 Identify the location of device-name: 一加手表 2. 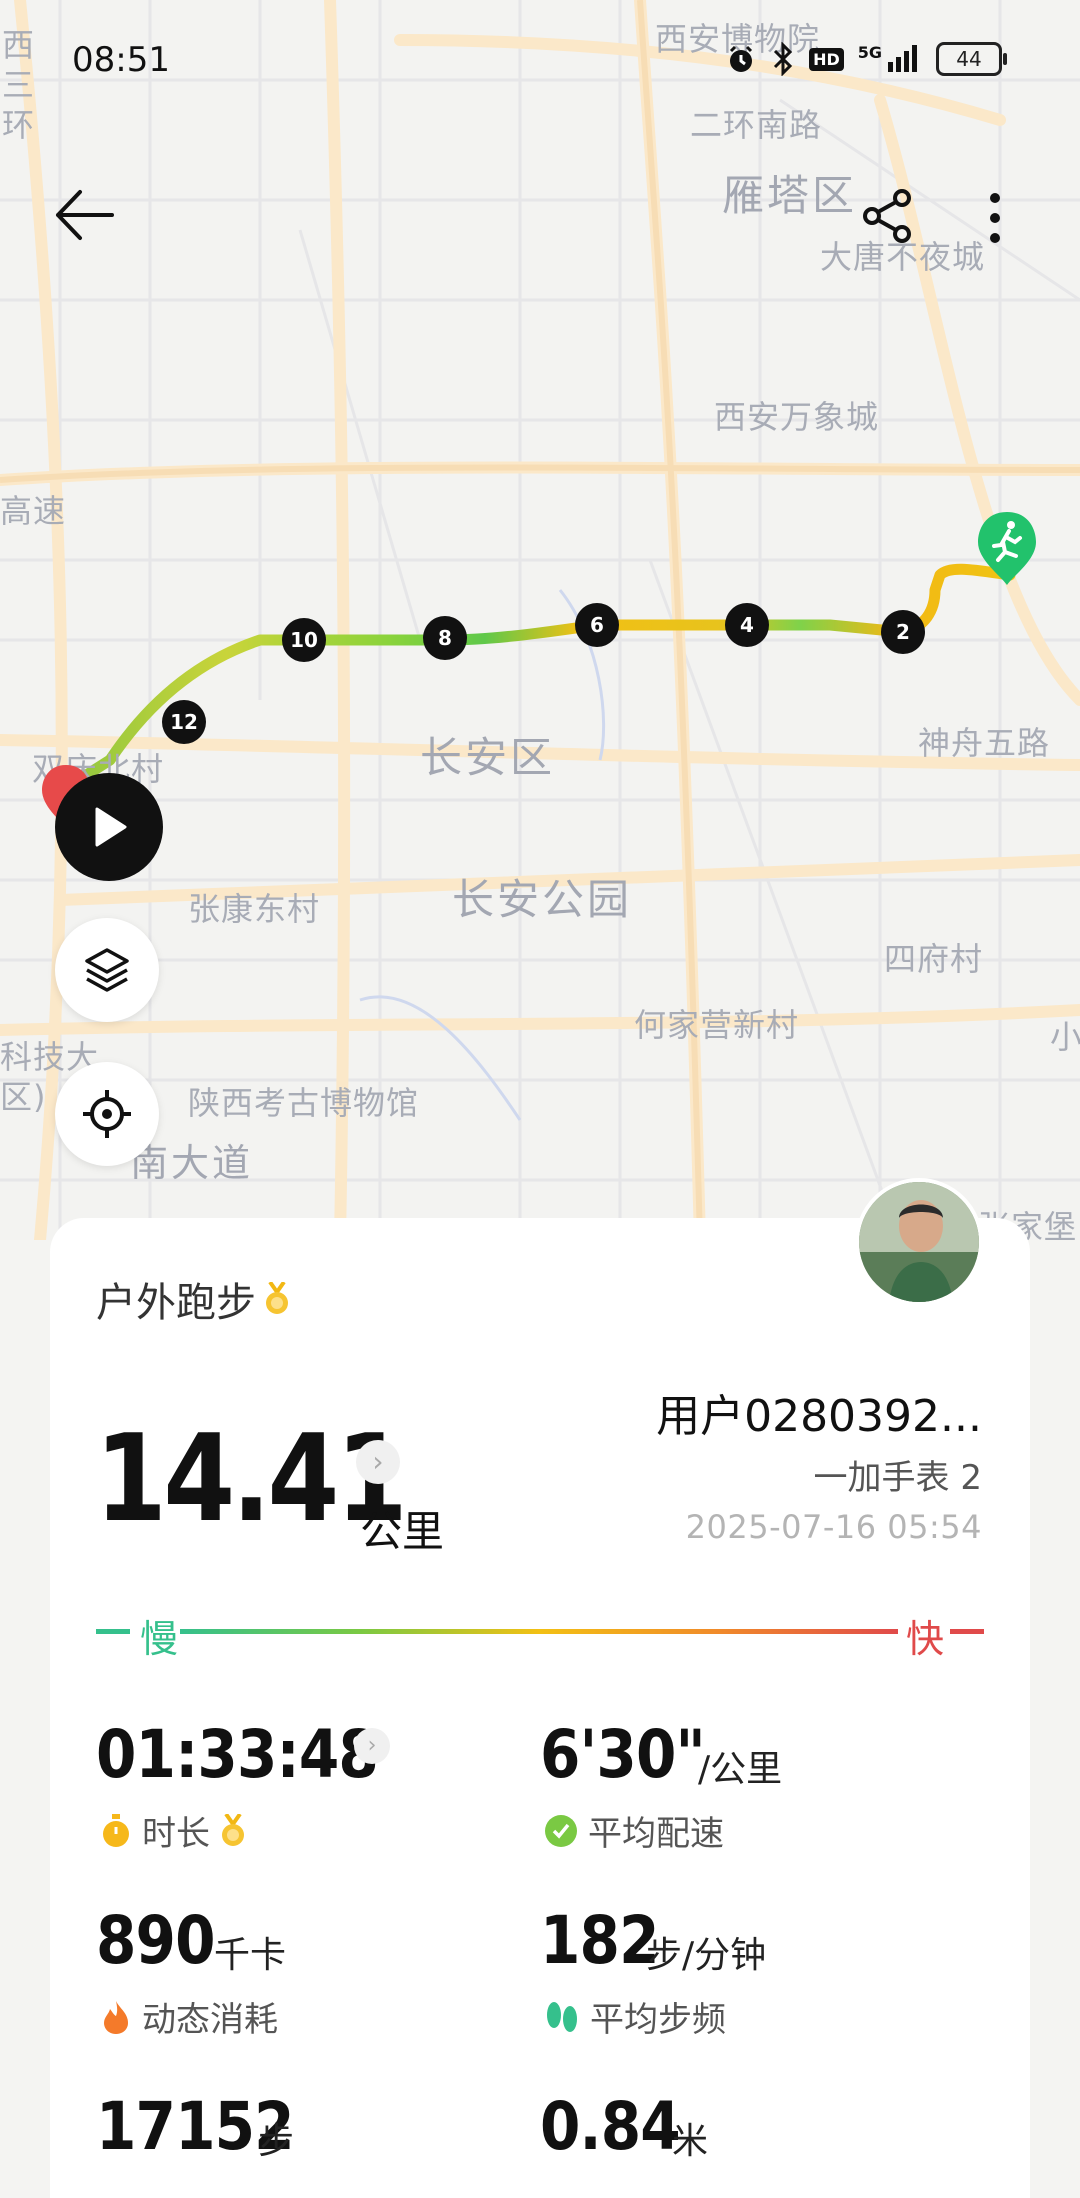
(897, 1478).